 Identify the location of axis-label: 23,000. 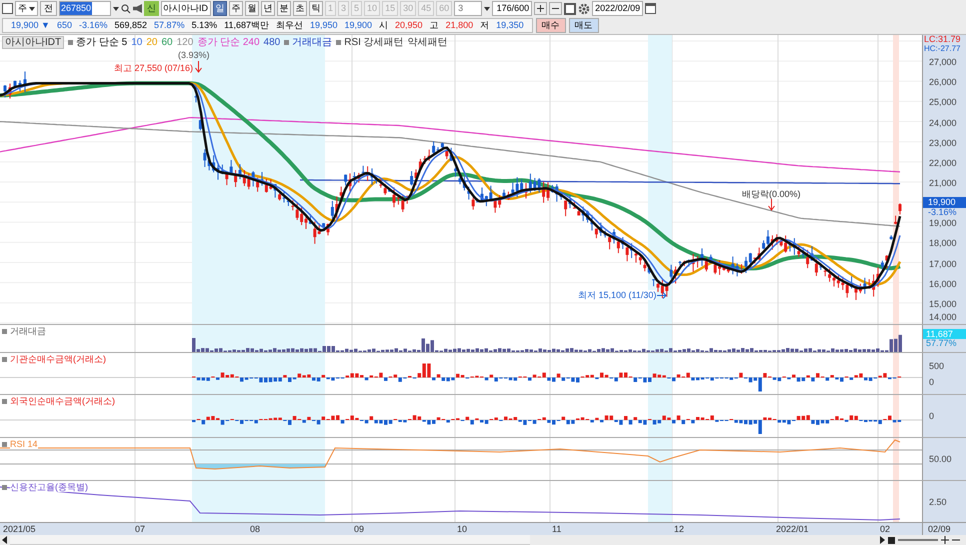
(943, 143).